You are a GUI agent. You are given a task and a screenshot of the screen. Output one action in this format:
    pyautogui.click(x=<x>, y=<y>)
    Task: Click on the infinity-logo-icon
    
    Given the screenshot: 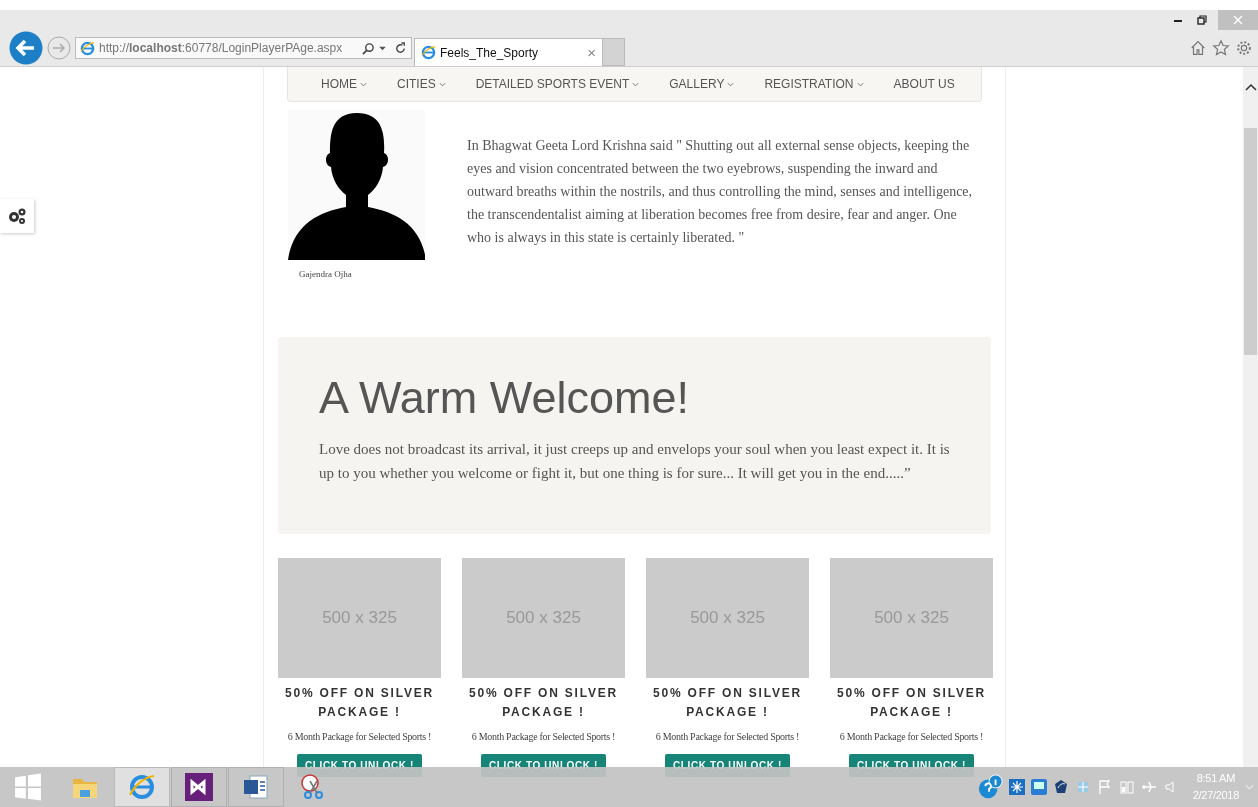 What is the action you would take?
    pyautogui.click(x=199, y=787)
    